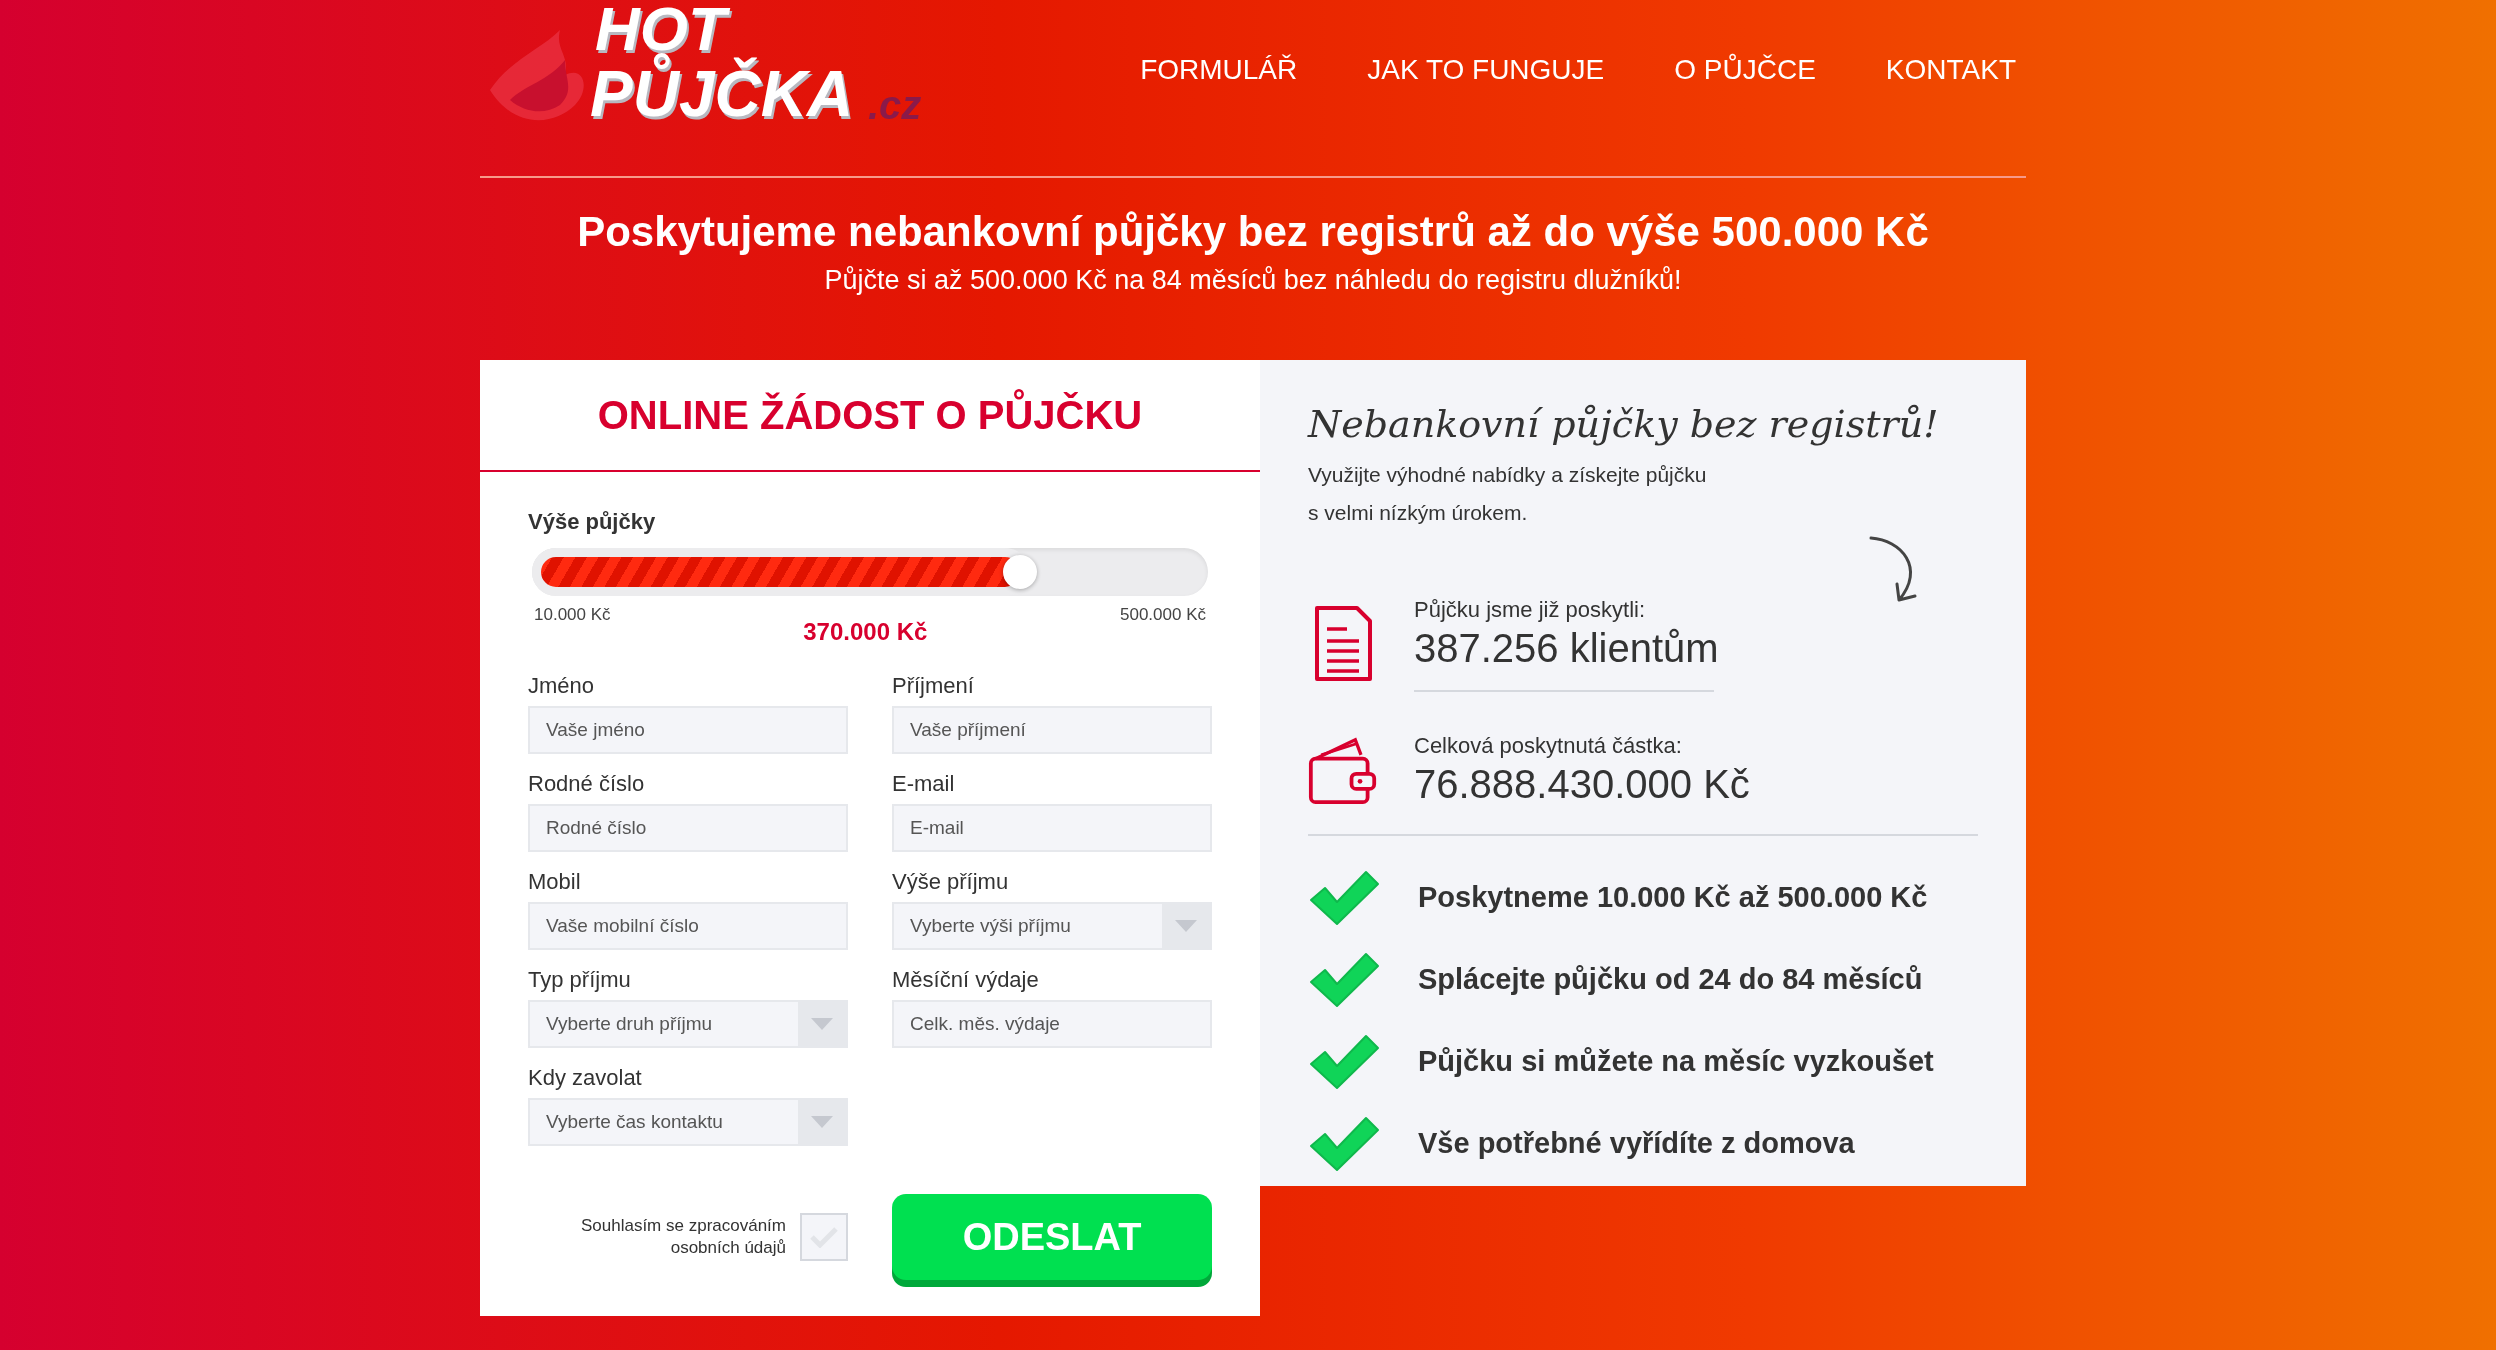 This screenshot has height=1350, width=2496. What do you see at coordinates (1343, 644) in the screenshot?
I see `document-icon` at bounding box center [1343, 644].